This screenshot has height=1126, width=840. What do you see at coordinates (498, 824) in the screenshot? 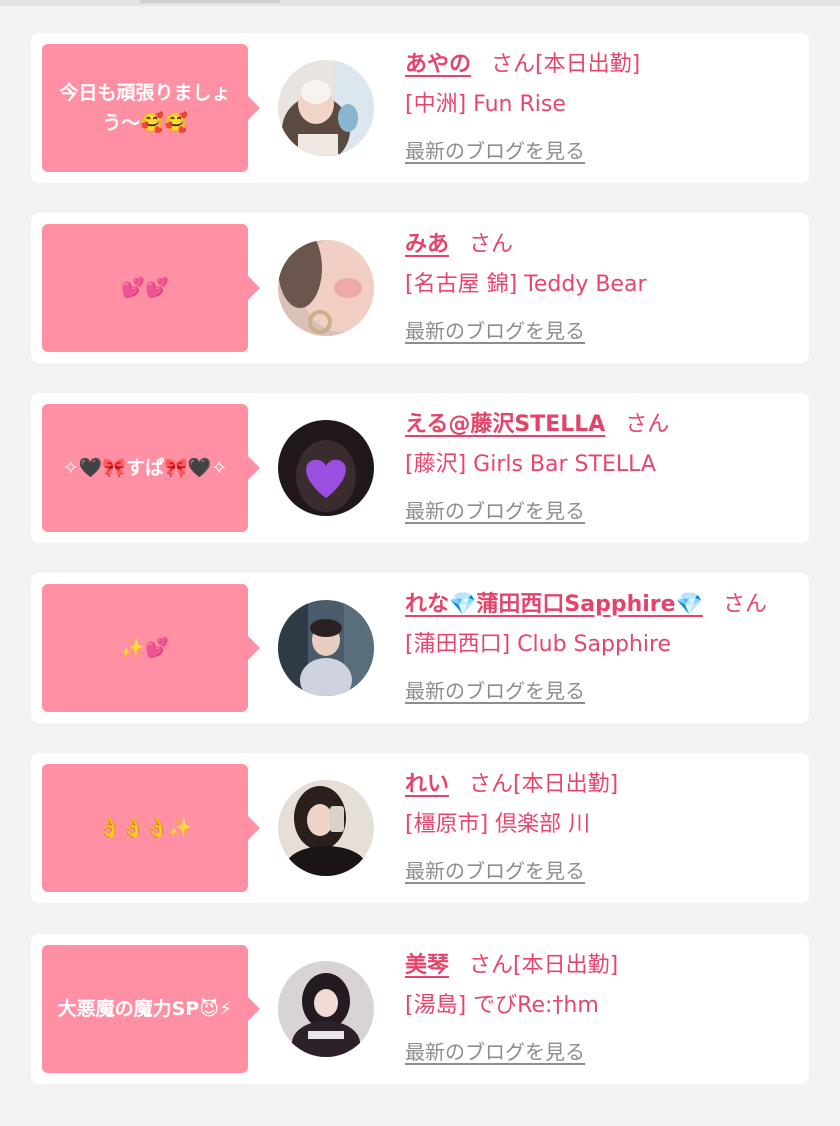
I see `shop-name: [橿原市] 倶楽部 川` at bounding box center [498, 824].